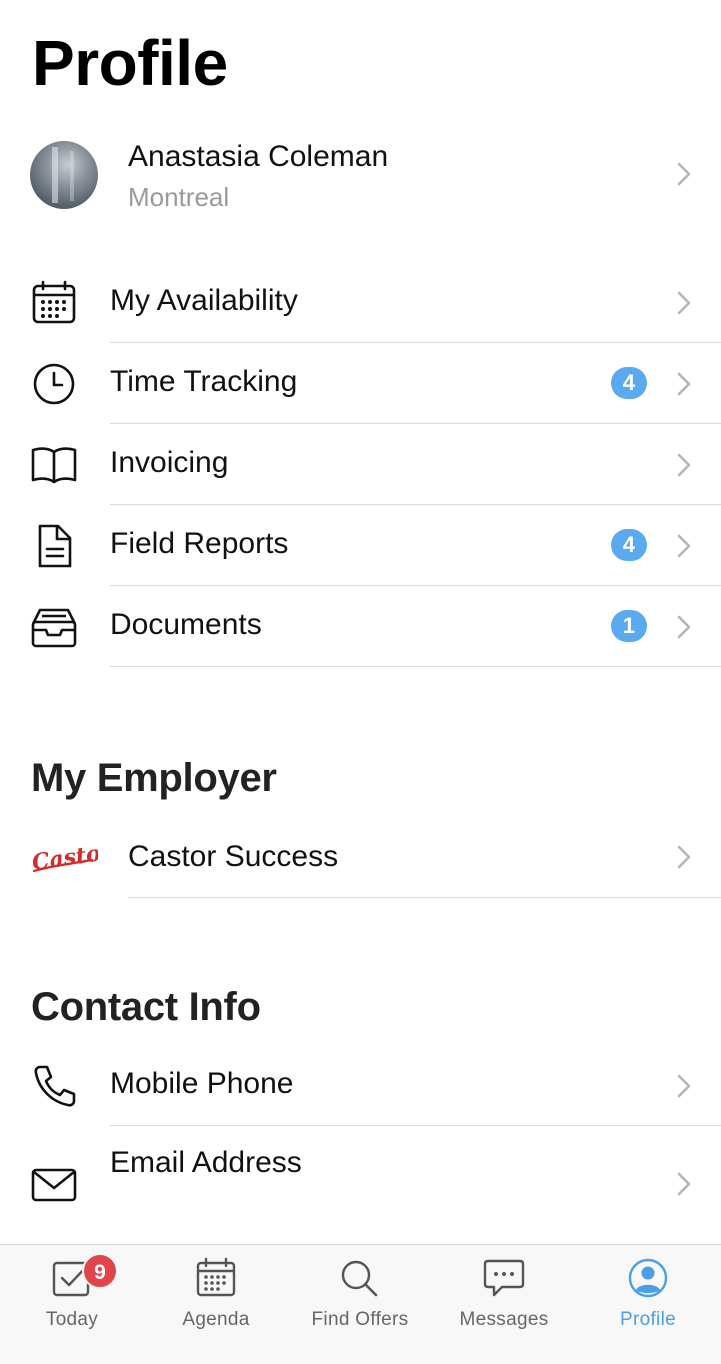  What do you see at coordinates (130, 63) in the screenshot?
I see `page-title: Profile` at bounding box center [130, 63].